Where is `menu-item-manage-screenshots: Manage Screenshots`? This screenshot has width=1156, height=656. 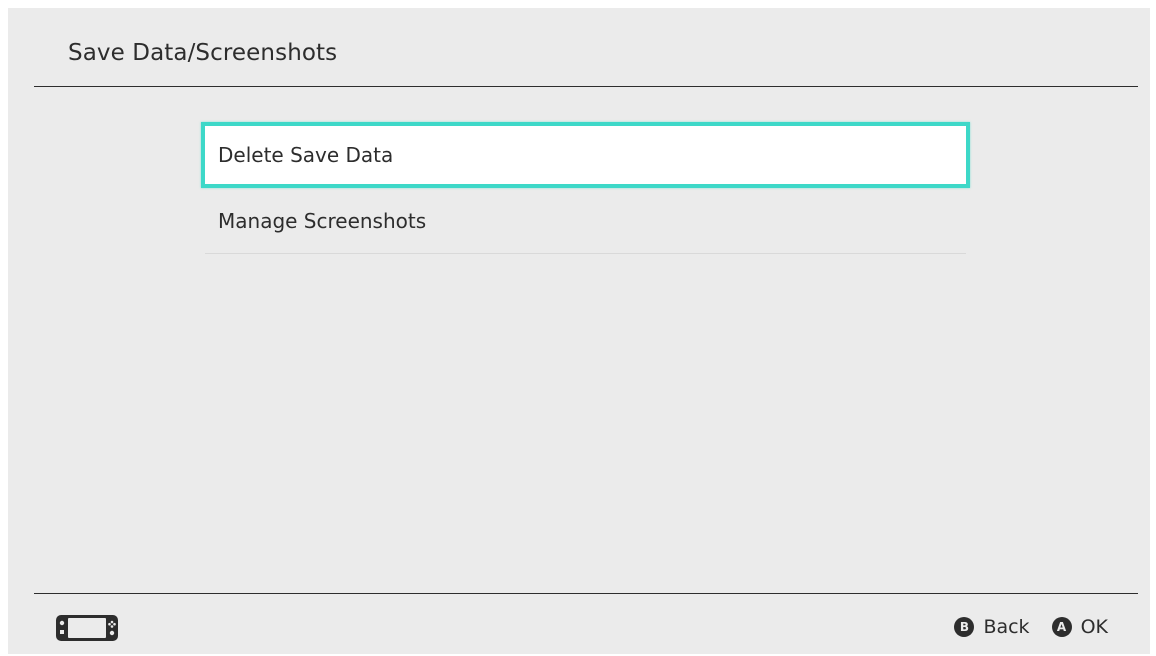
menu-item-manage-screenshots: Manage Screenshots is located at coordinates (585, 221).